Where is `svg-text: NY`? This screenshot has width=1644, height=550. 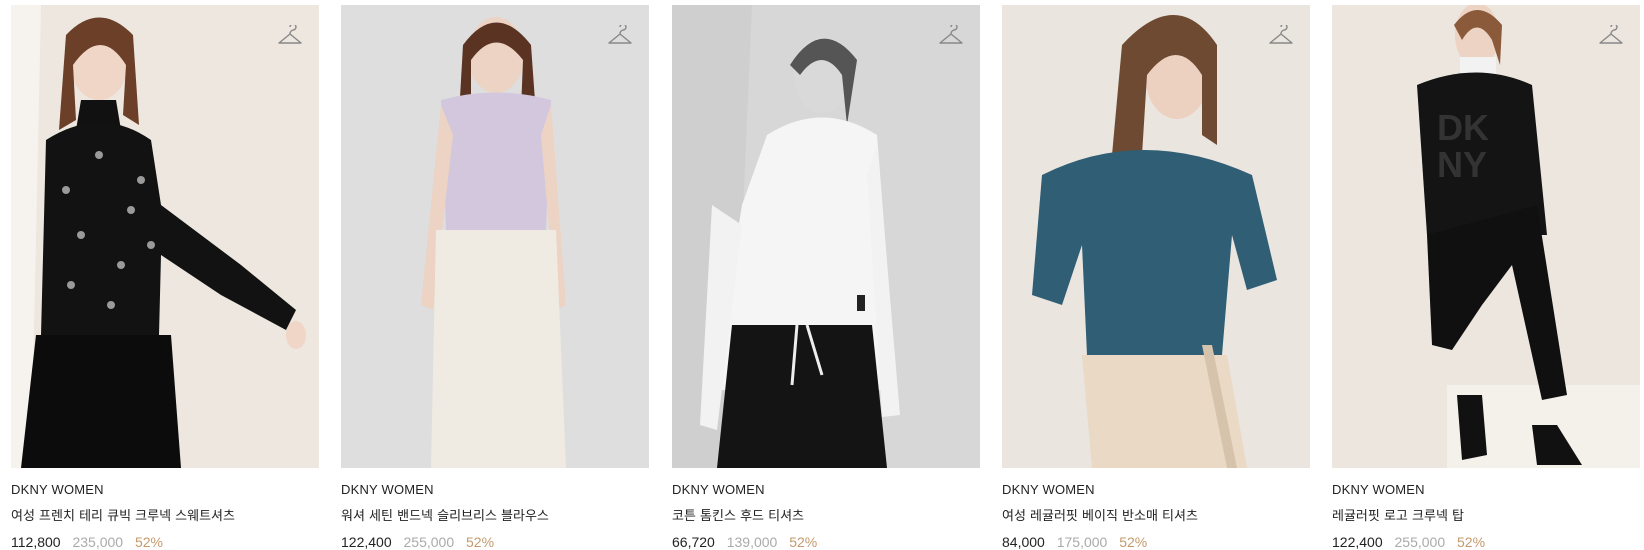 svg-text: NY is located at coordinates (1462, 164).